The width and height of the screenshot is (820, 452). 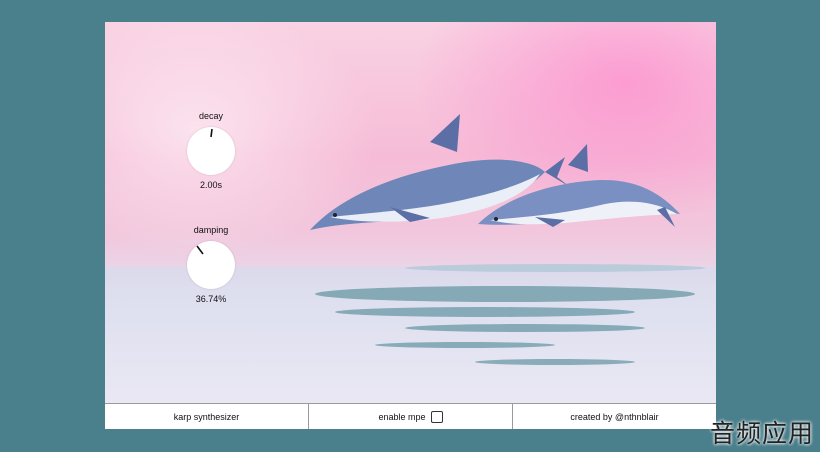 What do you see at coordinates (402, 417) in the screenshot?
I see `mpe-label: enable mpe` at bounding box center [402, 417].